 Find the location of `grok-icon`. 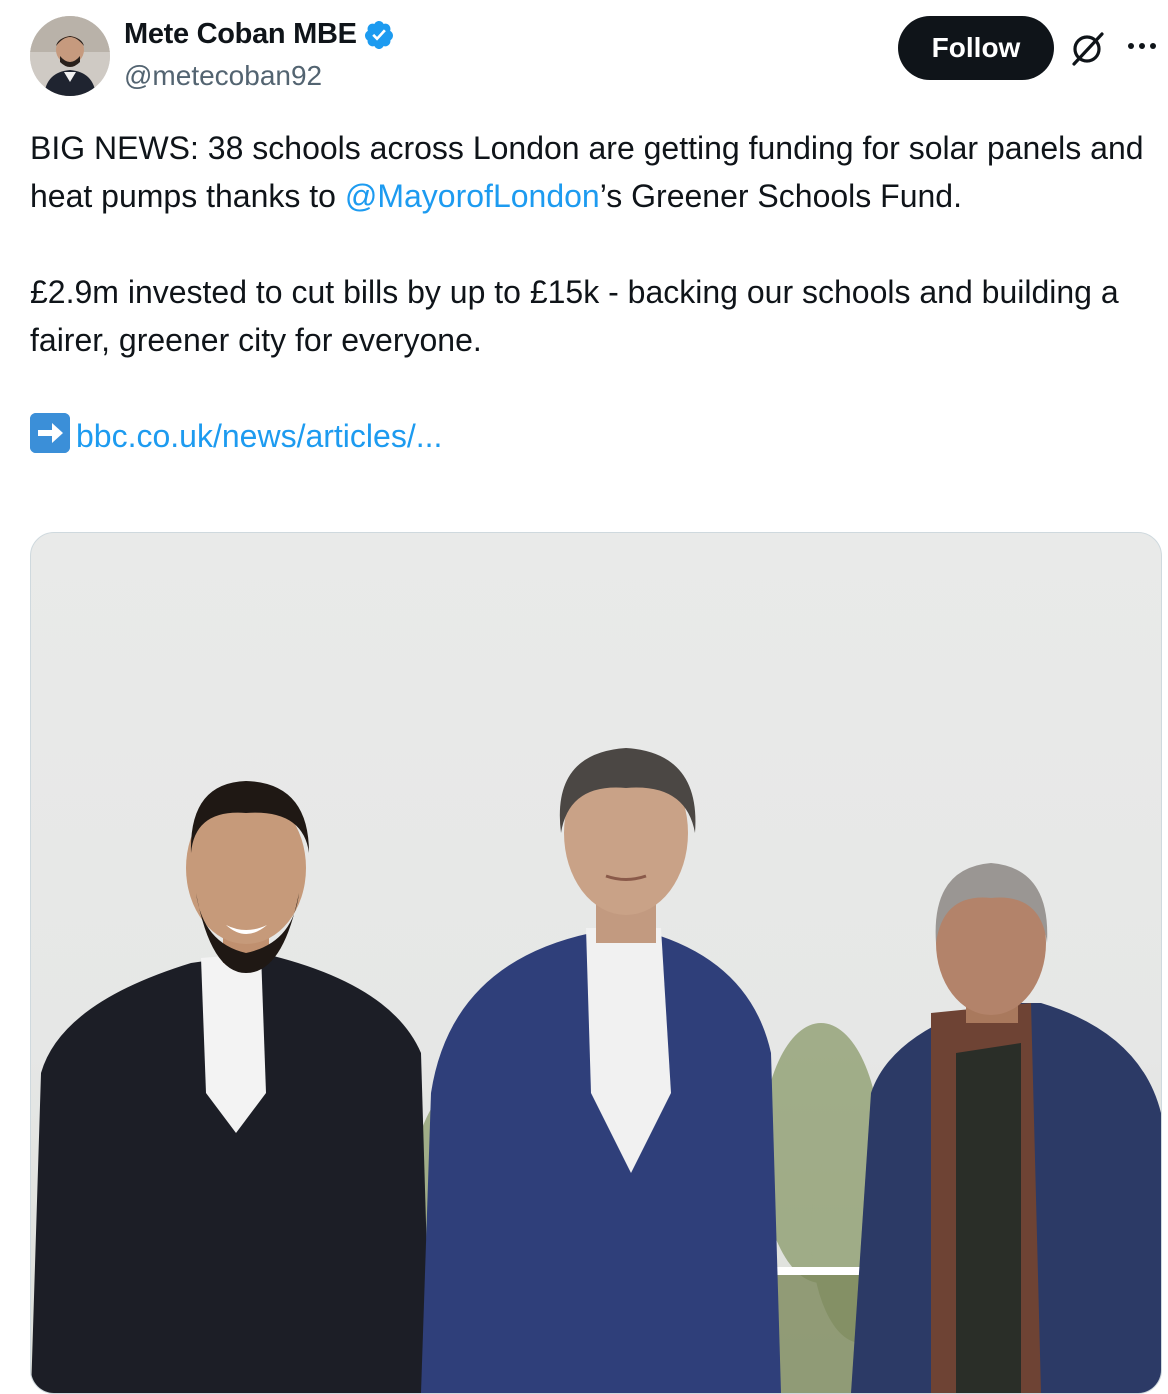

grok-icon is located at coordinates (1088, 48).